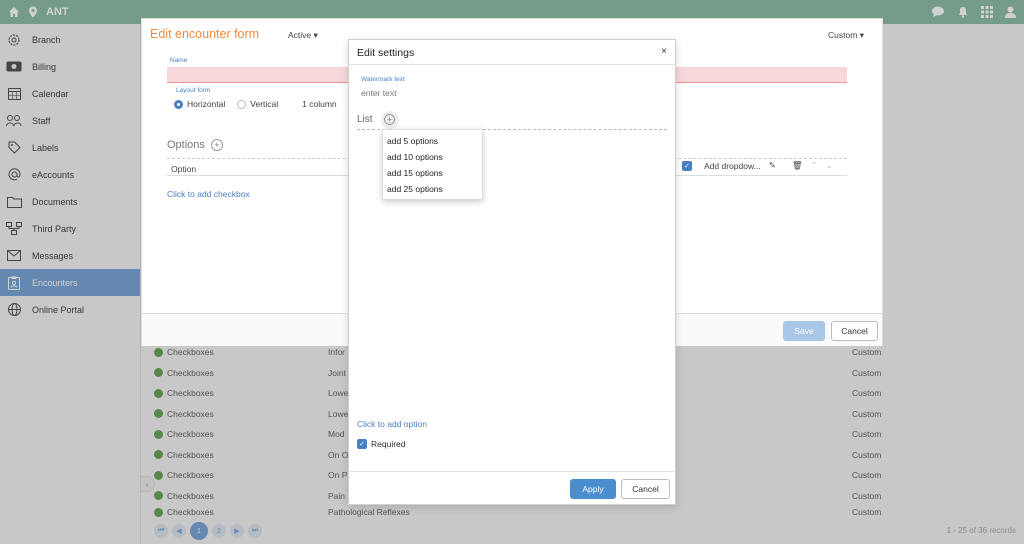 This screenshot has height=544, width=1024. What do you see at coordinates (804, 331) in the screenshot?
I see `save-button: Save` at bounding box center [804, 331].